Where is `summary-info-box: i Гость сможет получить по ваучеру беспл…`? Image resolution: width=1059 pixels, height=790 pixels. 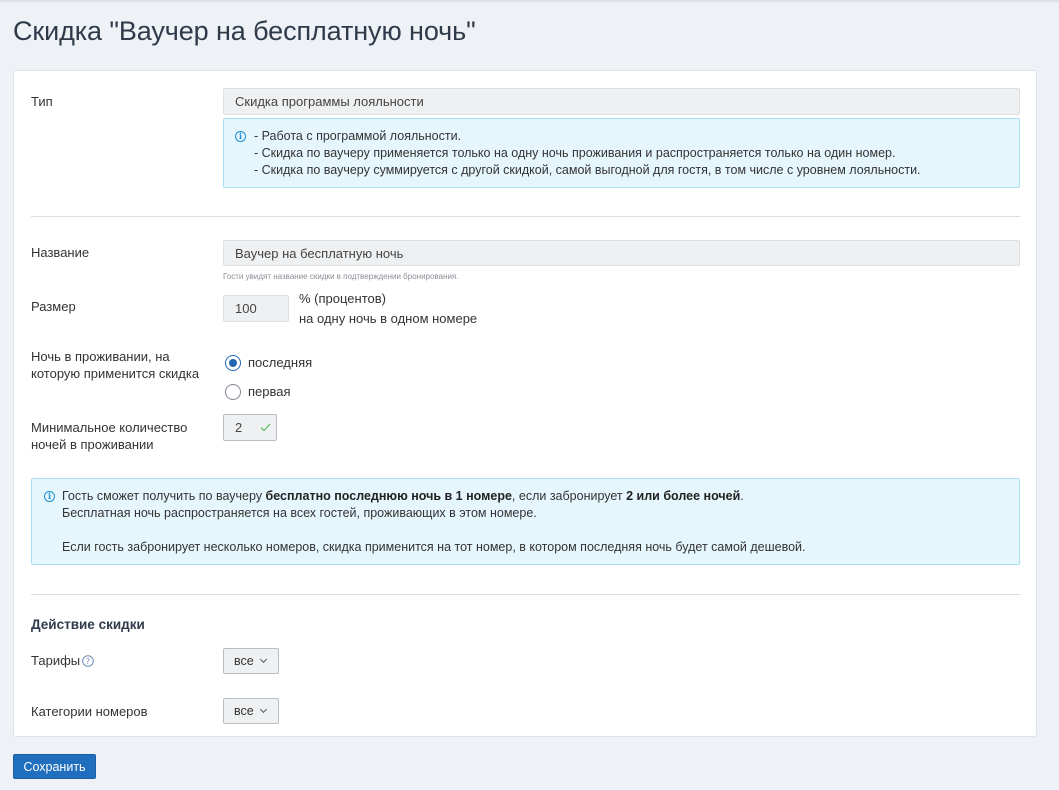
summary-info-box: i Гость сможет получить по ваучеру беспл… is located at coordinates (525, 521).